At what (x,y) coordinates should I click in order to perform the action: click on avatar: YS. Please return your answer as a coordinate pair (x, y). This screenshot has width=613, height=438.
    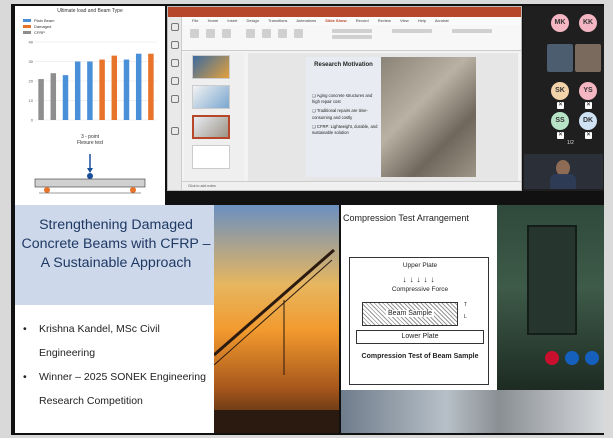
    Looking at the image, I should click on (588, 91).